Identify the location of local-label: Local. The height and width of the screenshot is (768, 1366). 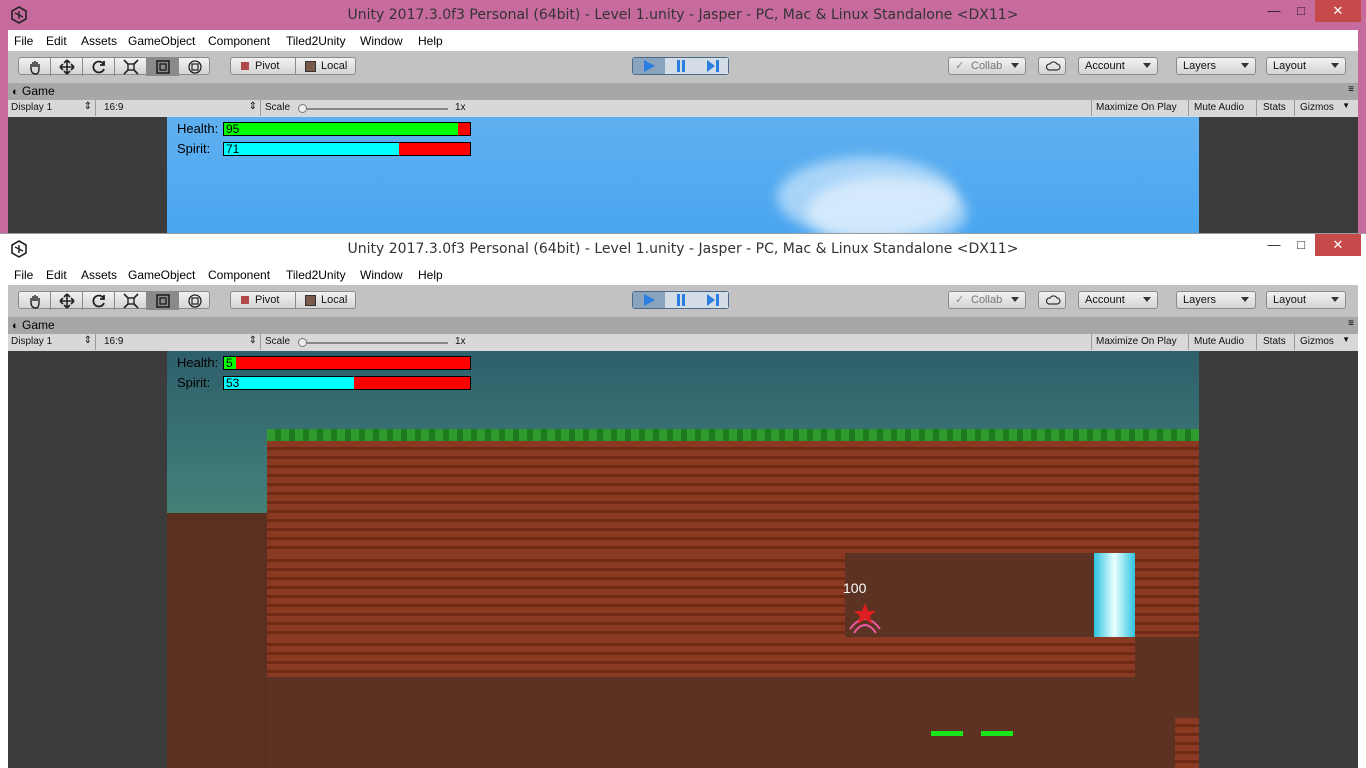
(334, 300).